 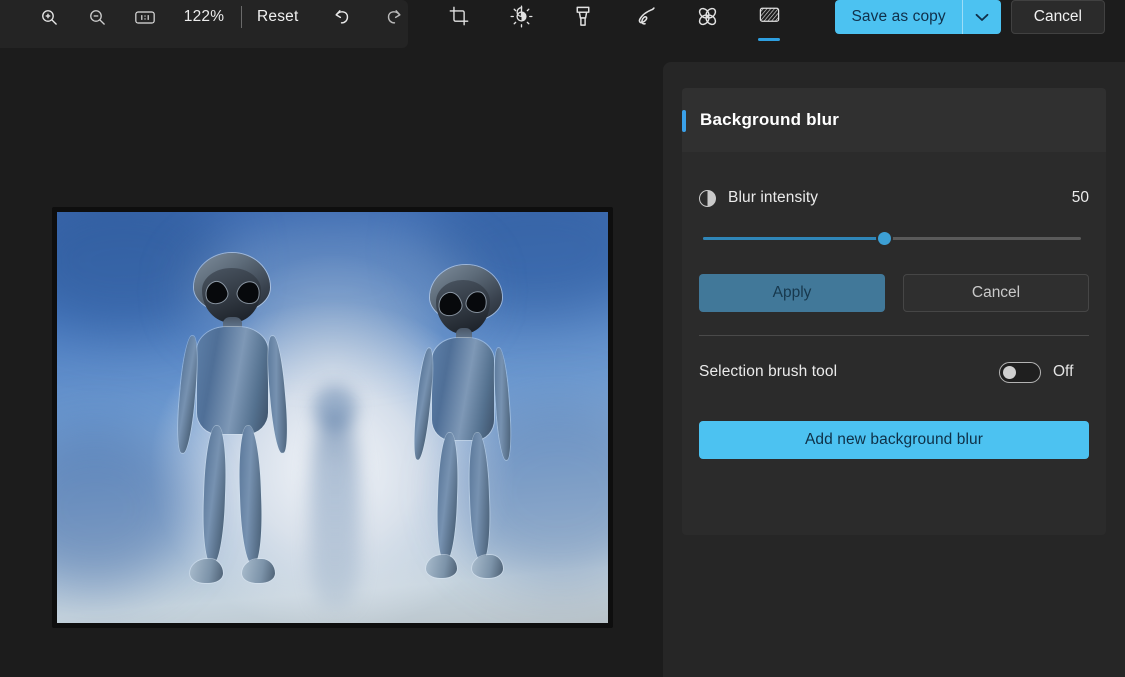 I want to click on background-figure, so click(x=335, y=508).